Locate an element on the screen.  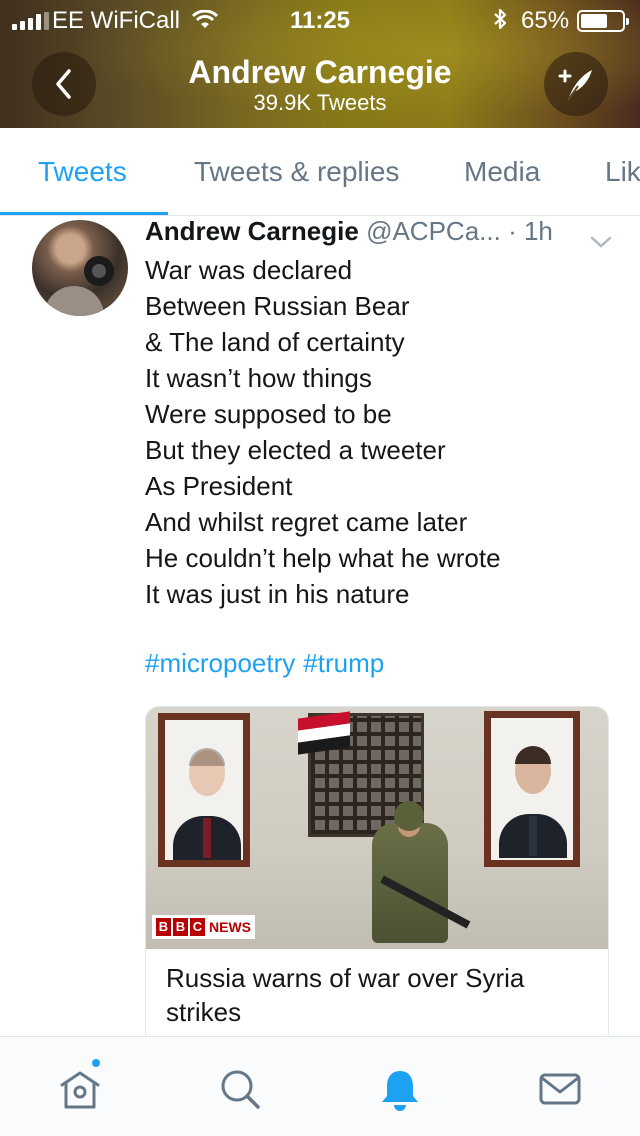
tweet-line: Were supposed to be is located at coordinates (268, 414).